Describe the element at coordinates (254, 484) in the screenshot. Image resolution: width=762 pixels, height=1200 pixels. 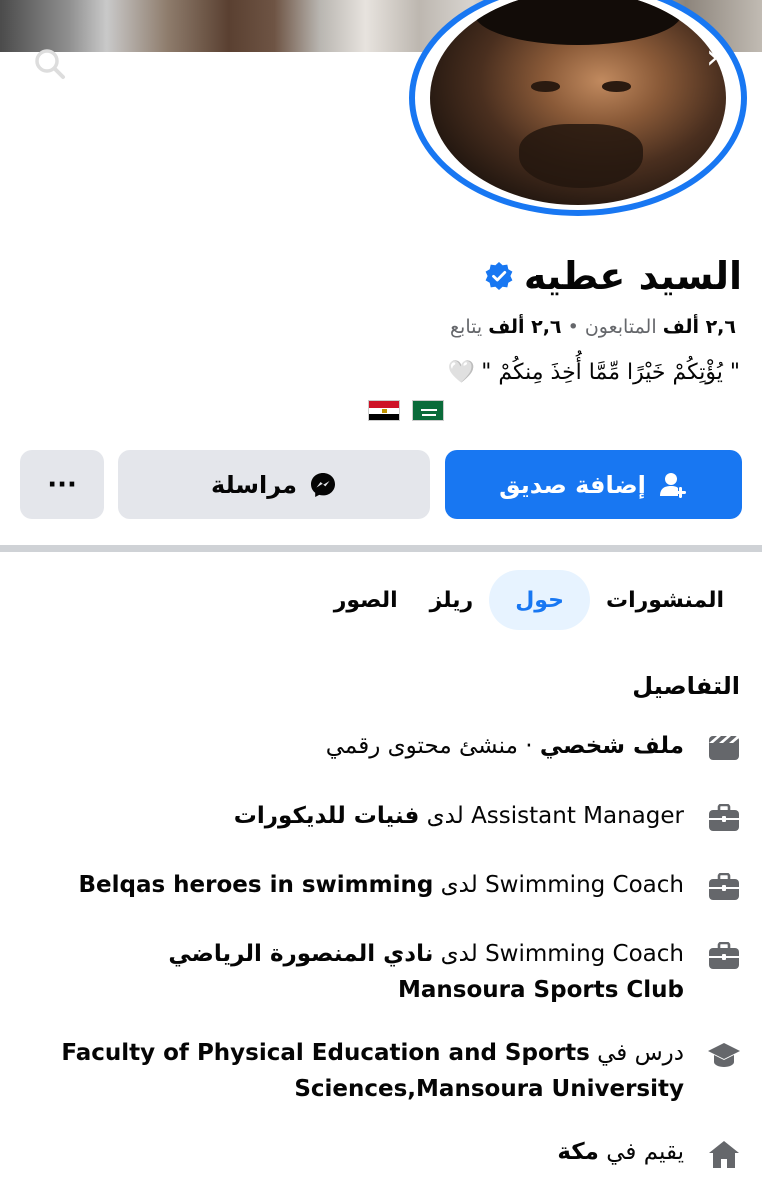
I see `message-label: مراسلة` at that location.